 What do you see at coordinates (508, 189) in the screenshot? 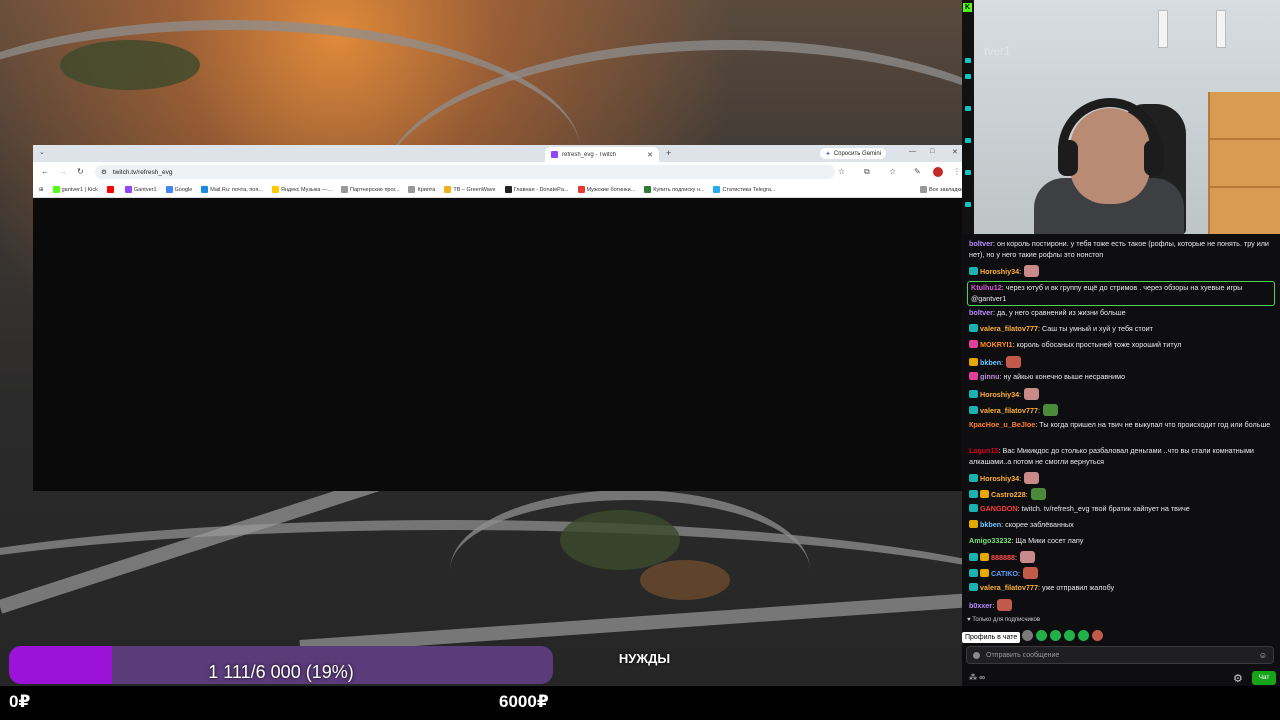
I see `bookmark-favicon-icon` at bounding box center [508, 189].